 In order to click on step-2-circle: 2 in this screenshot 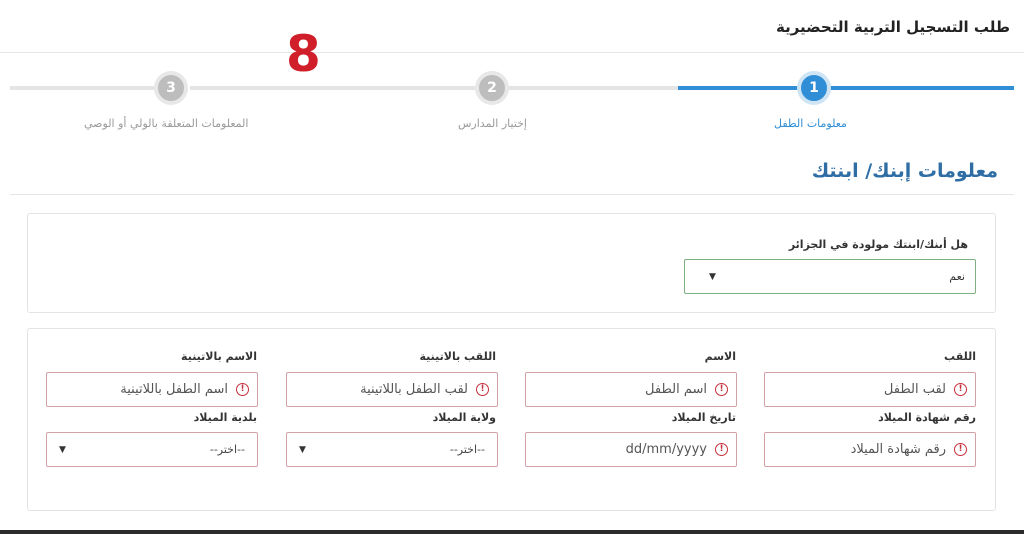, I will do `click(492, 88)`.